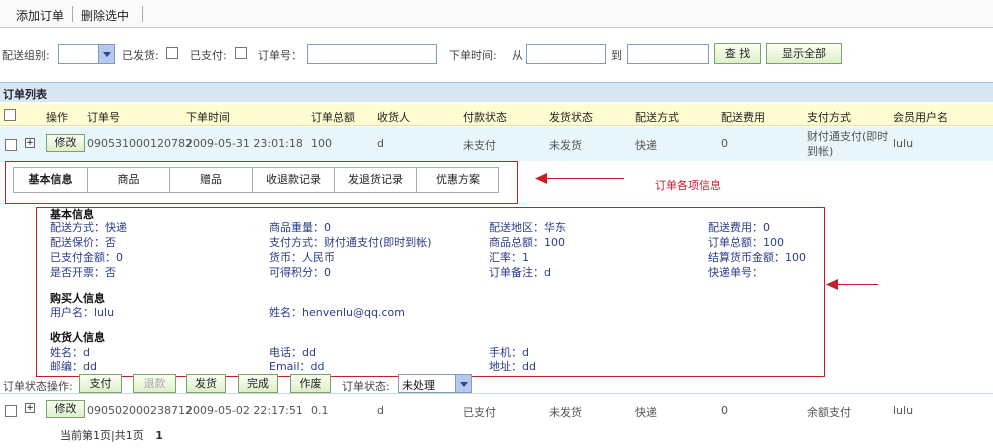 The height and width of the screenshot is (448, 993). What do you see at coordinates (418, 385) in the screenshot?
I see `order-status-value: 未处理` at bounding box center [418, 385].